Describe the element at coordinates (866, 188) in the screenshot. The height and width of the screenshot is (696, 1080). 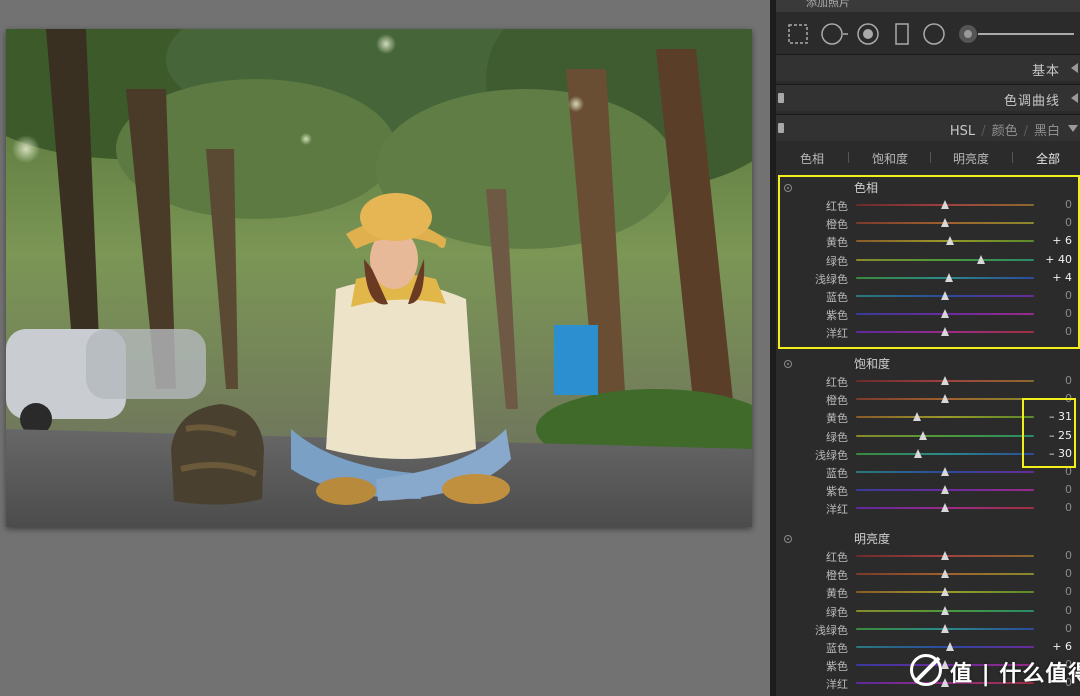
I see `group-title: 色相` at that location.